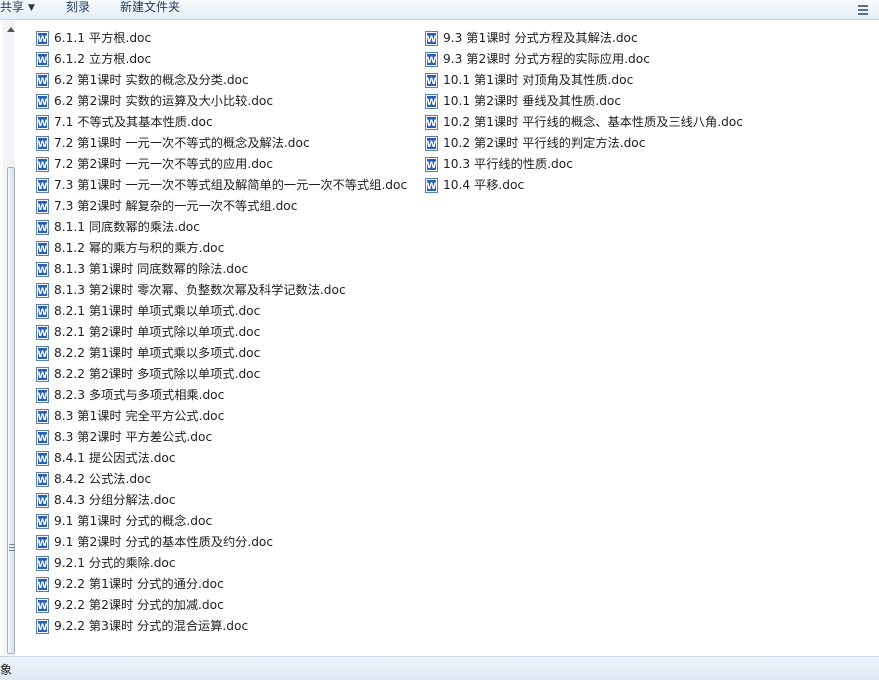  I want to click on file-item: W 10.1 第2课时 垂线及其性质.doc, so click(523, 101).